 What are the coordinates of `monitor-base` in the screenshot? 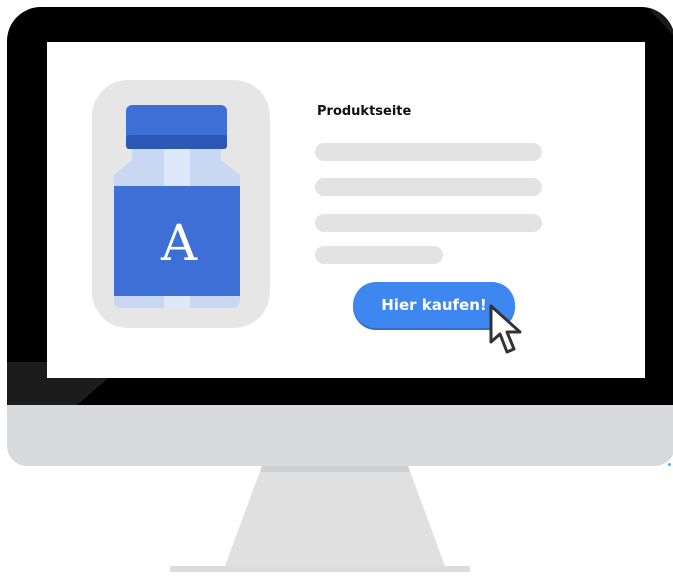 It's located at (320, 569).